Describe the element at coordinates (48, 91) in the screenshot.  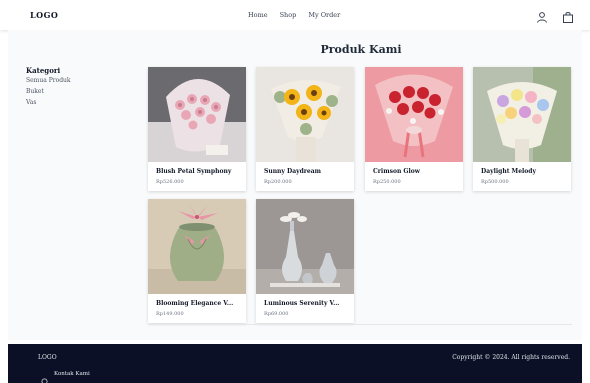
I see `category-bouquet: Buket` at that location.